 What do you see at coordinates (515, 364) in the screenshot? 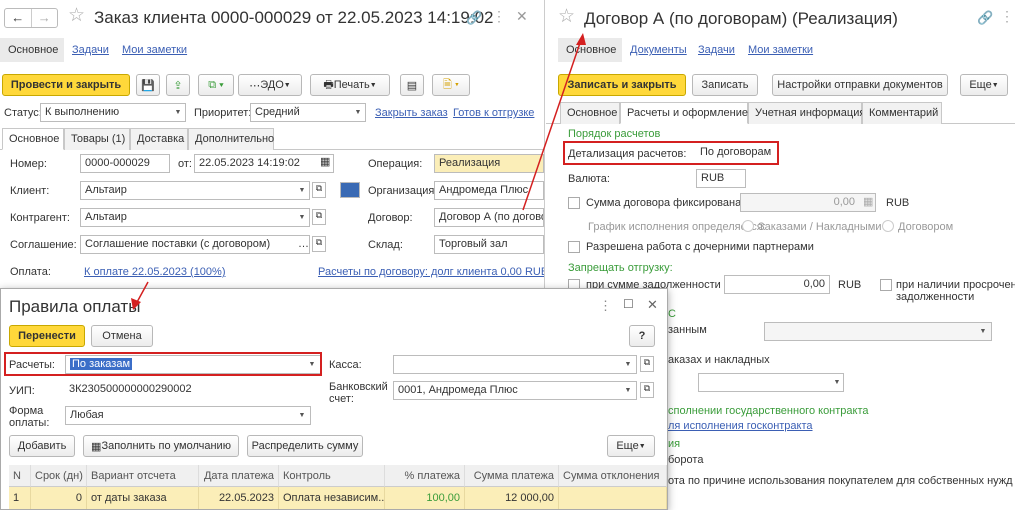
I see `cash-select` at bounding box center [515, 364].